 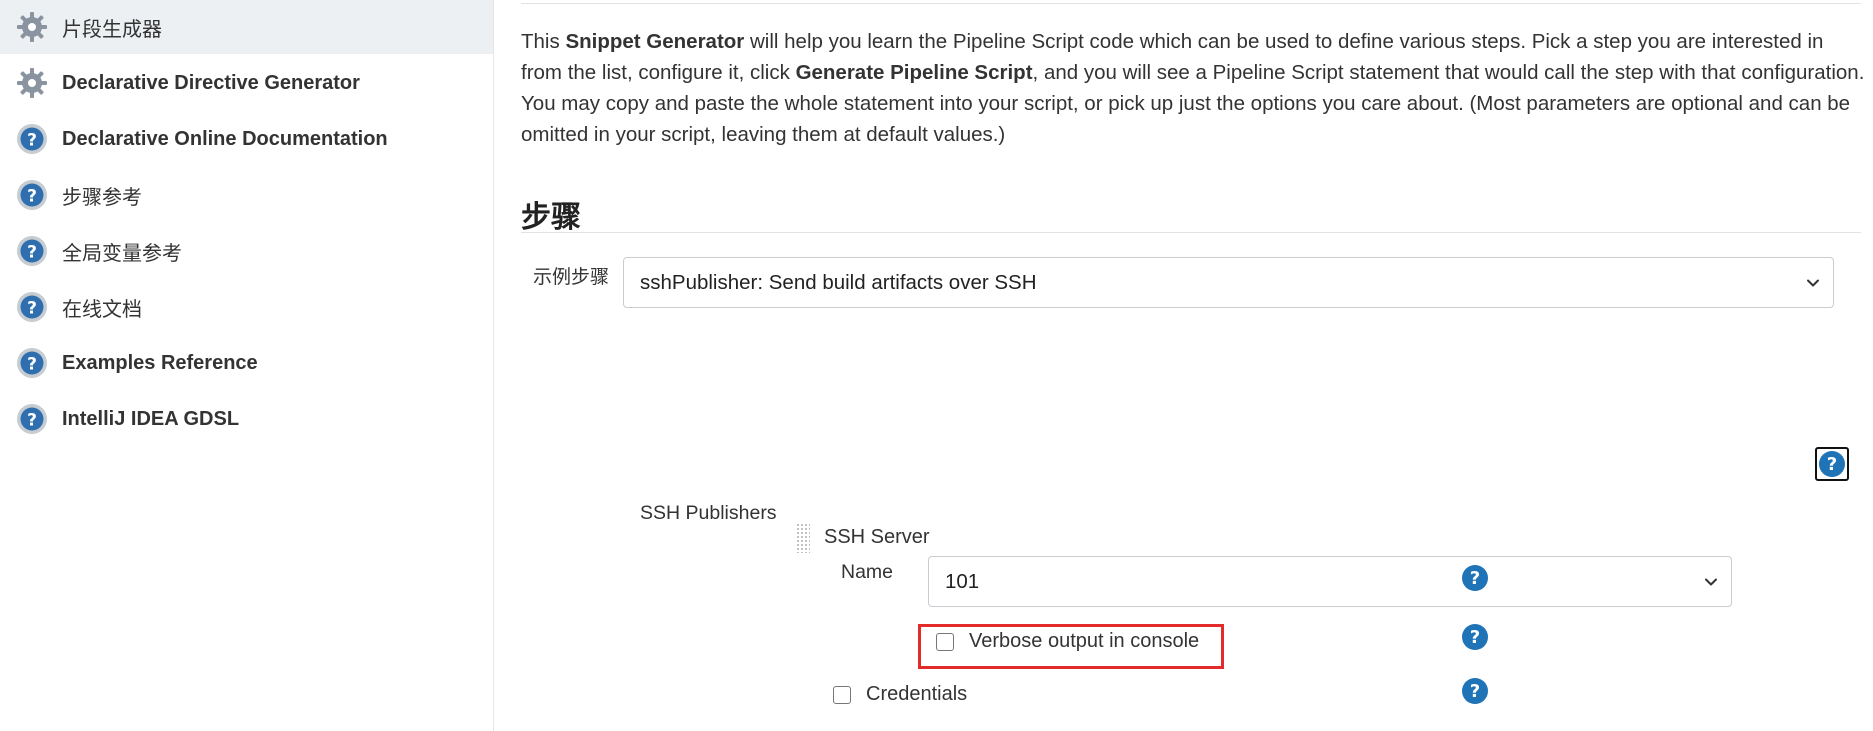 What do you see at coordinates (246, 307) in the screenshot?
I see `sidebar-item-online-documentation: ? 在线文档` at bounding box center [246, 307].